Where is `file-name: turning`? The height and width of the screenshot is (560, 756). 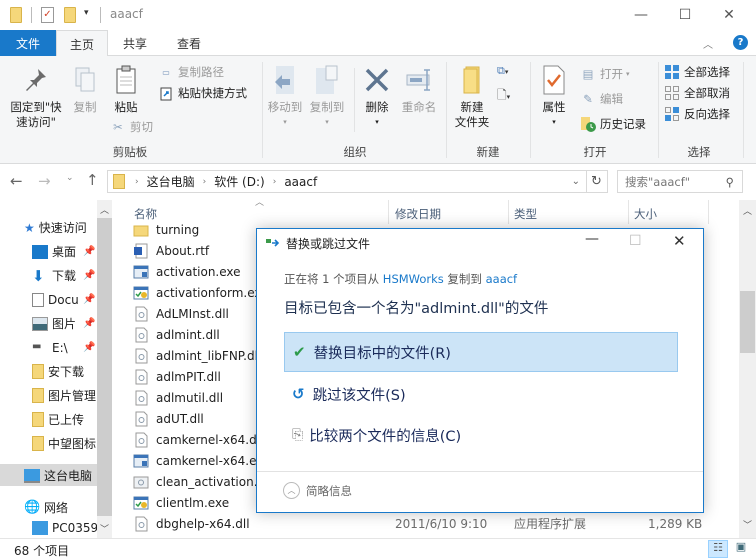
file-name: turning is located at coordinates (178, 229).